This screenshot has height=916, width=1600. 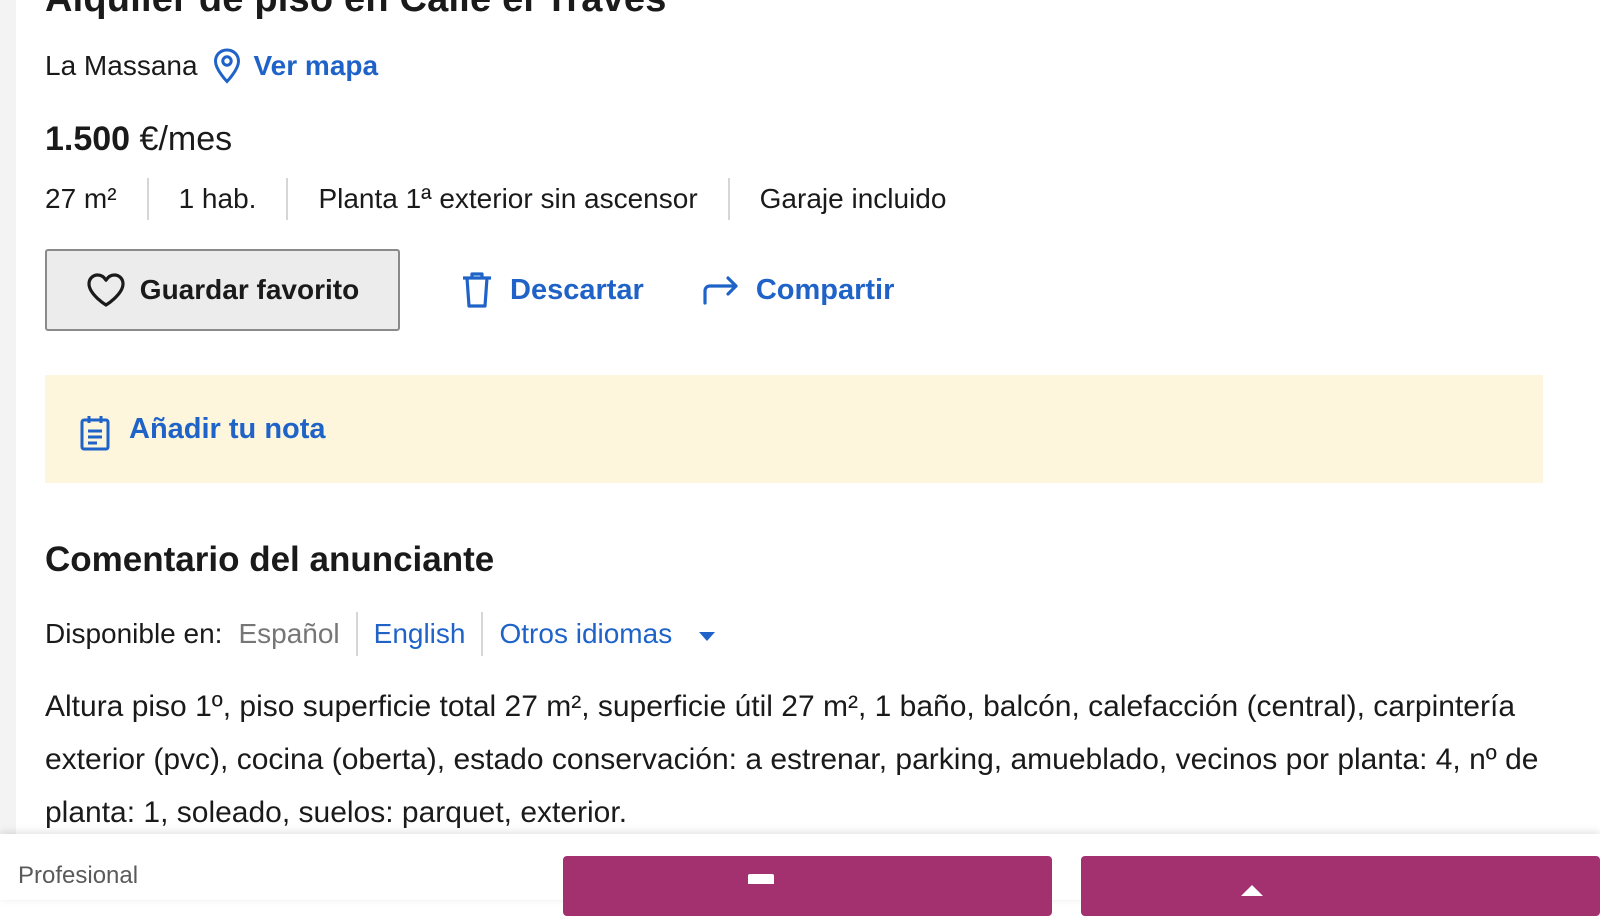 What do you see at coordinates (707, 636) in the screenshot?
I see `caret-down-icon` at bounding box center [707, 636].